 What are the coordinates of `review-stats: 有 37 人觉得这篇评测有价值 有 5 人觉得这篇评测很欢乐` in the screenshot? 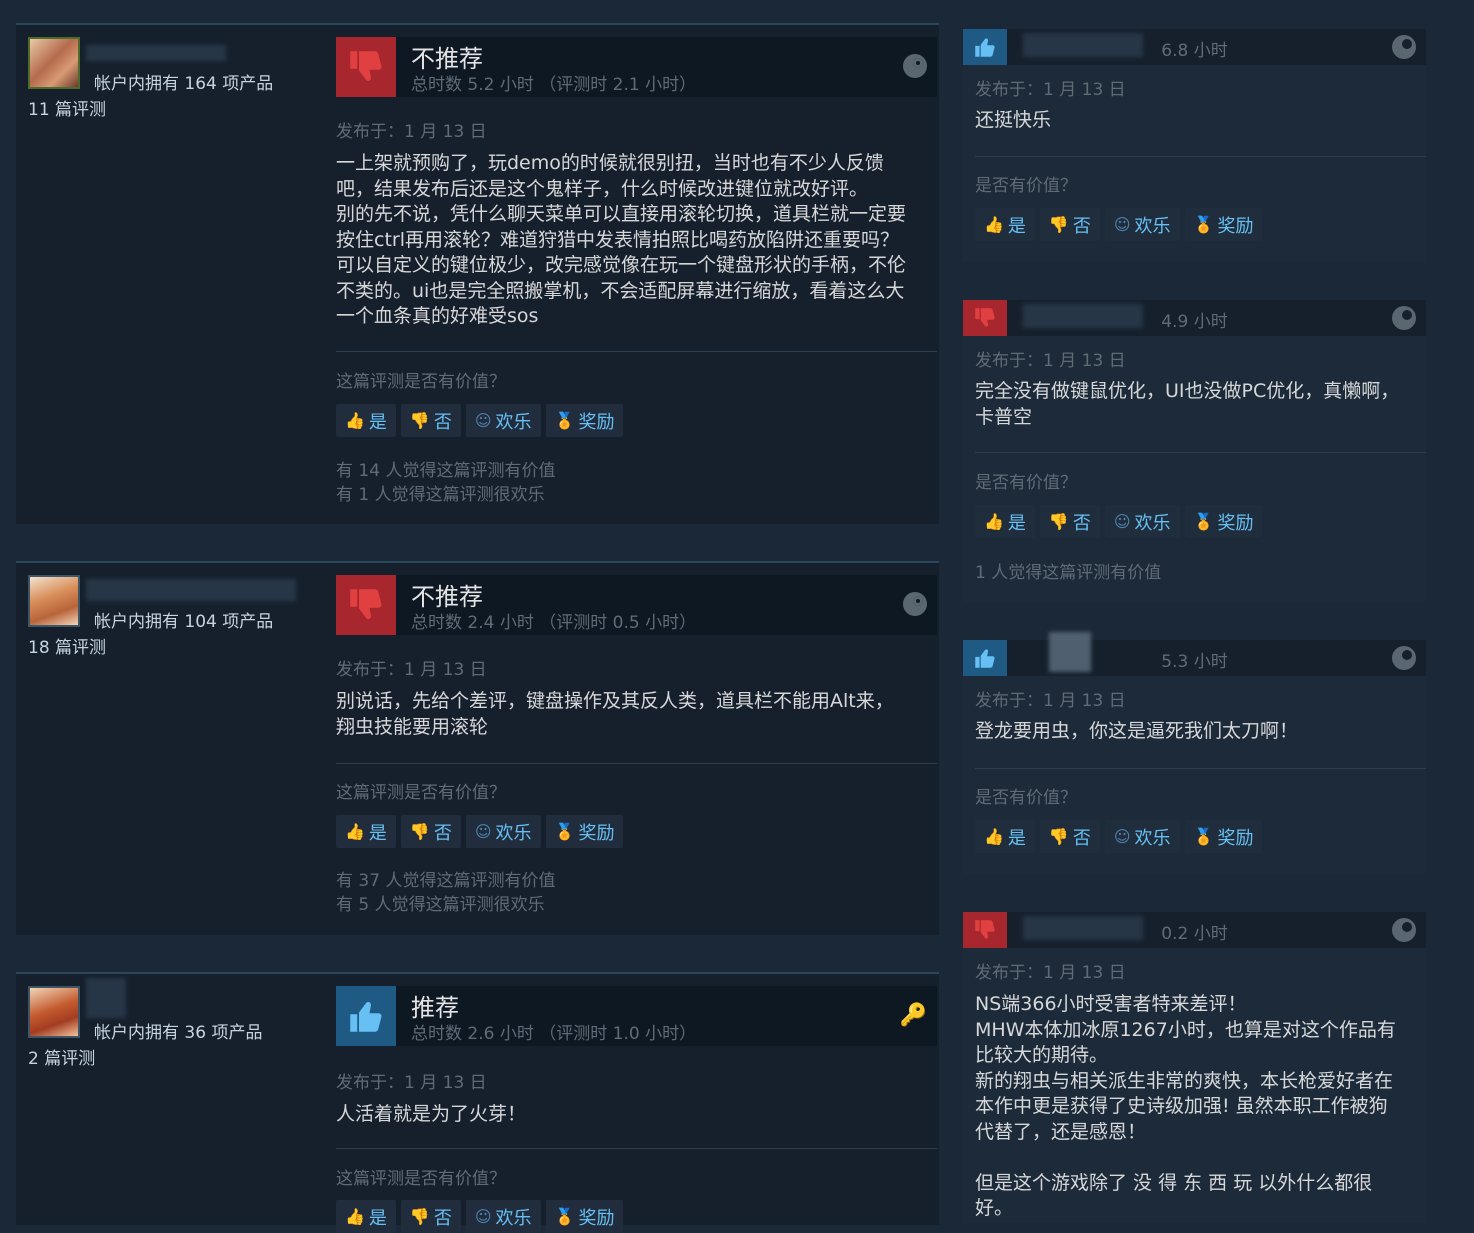 It's located at (445, 893).